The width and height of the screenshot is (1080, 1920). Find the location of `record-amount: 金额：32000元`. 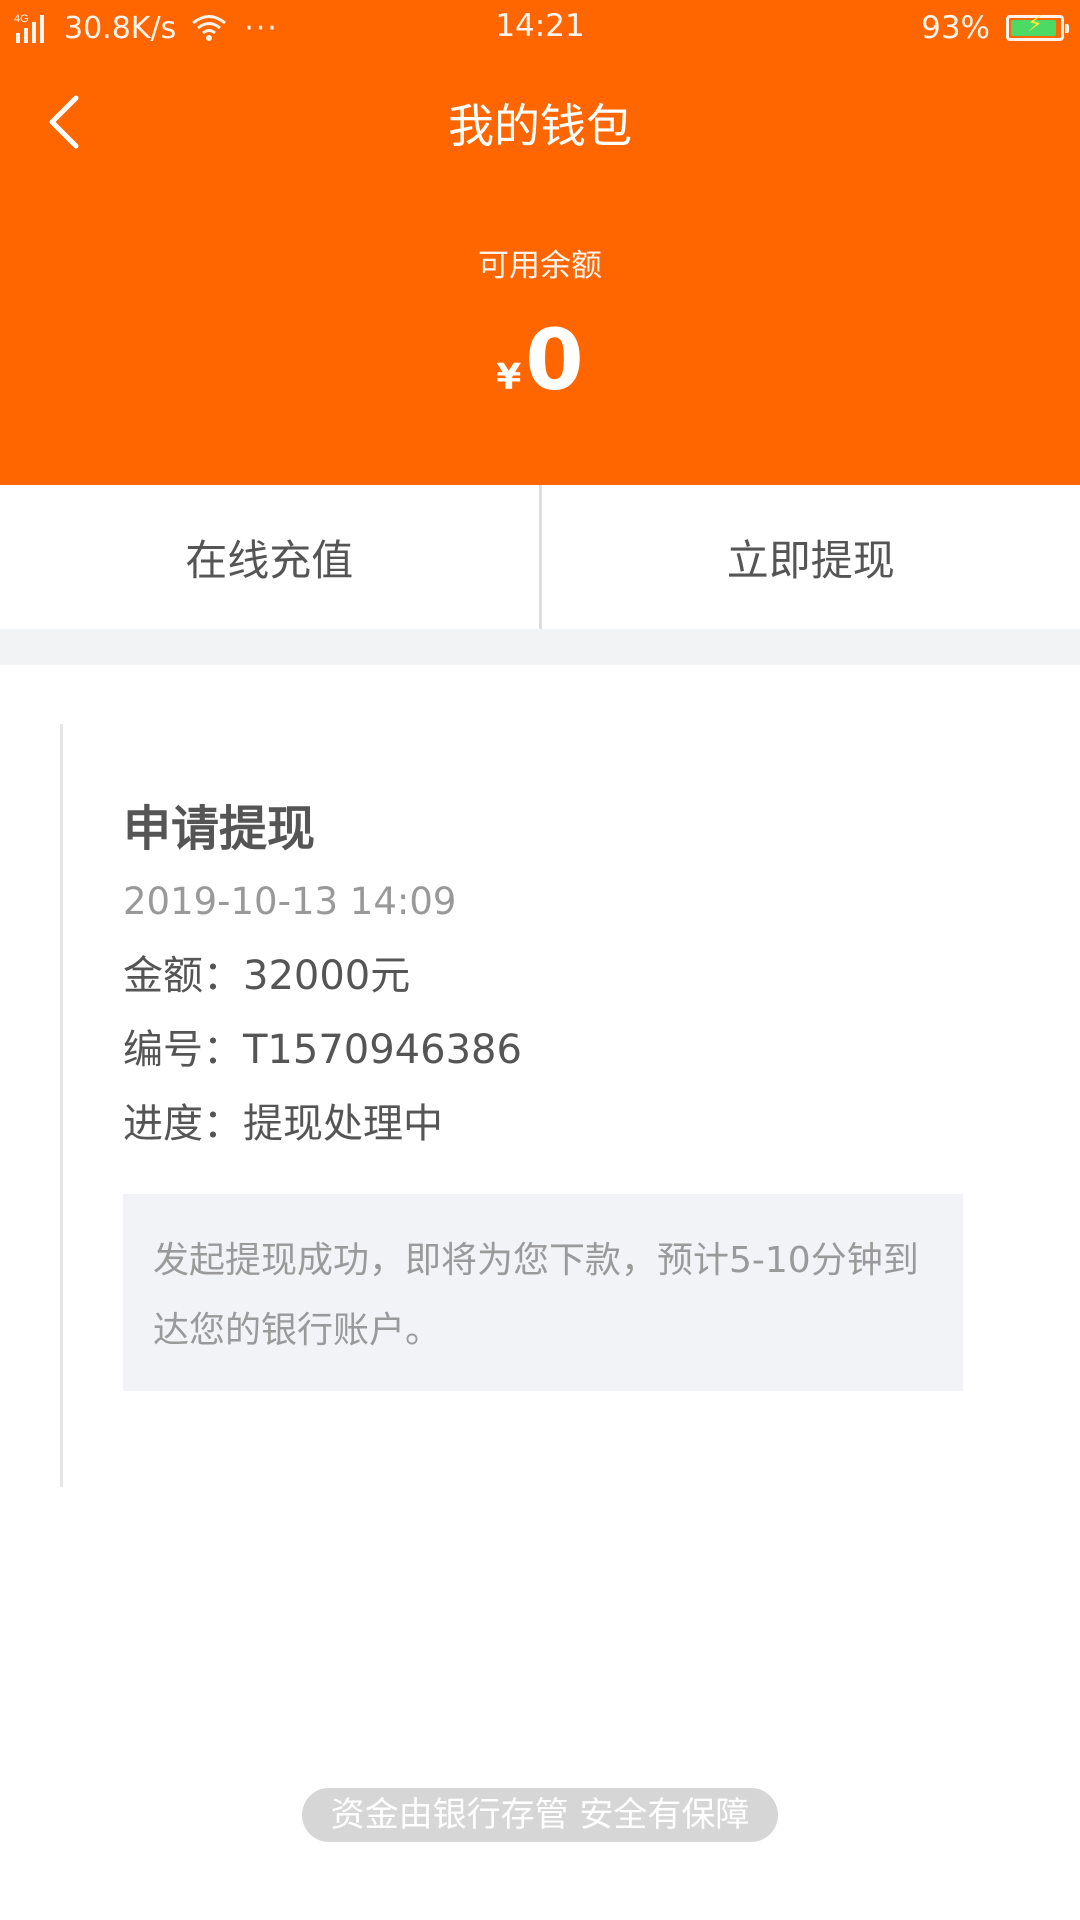

record-amount: 金额：32000元 is located at coordinates (267, 976).